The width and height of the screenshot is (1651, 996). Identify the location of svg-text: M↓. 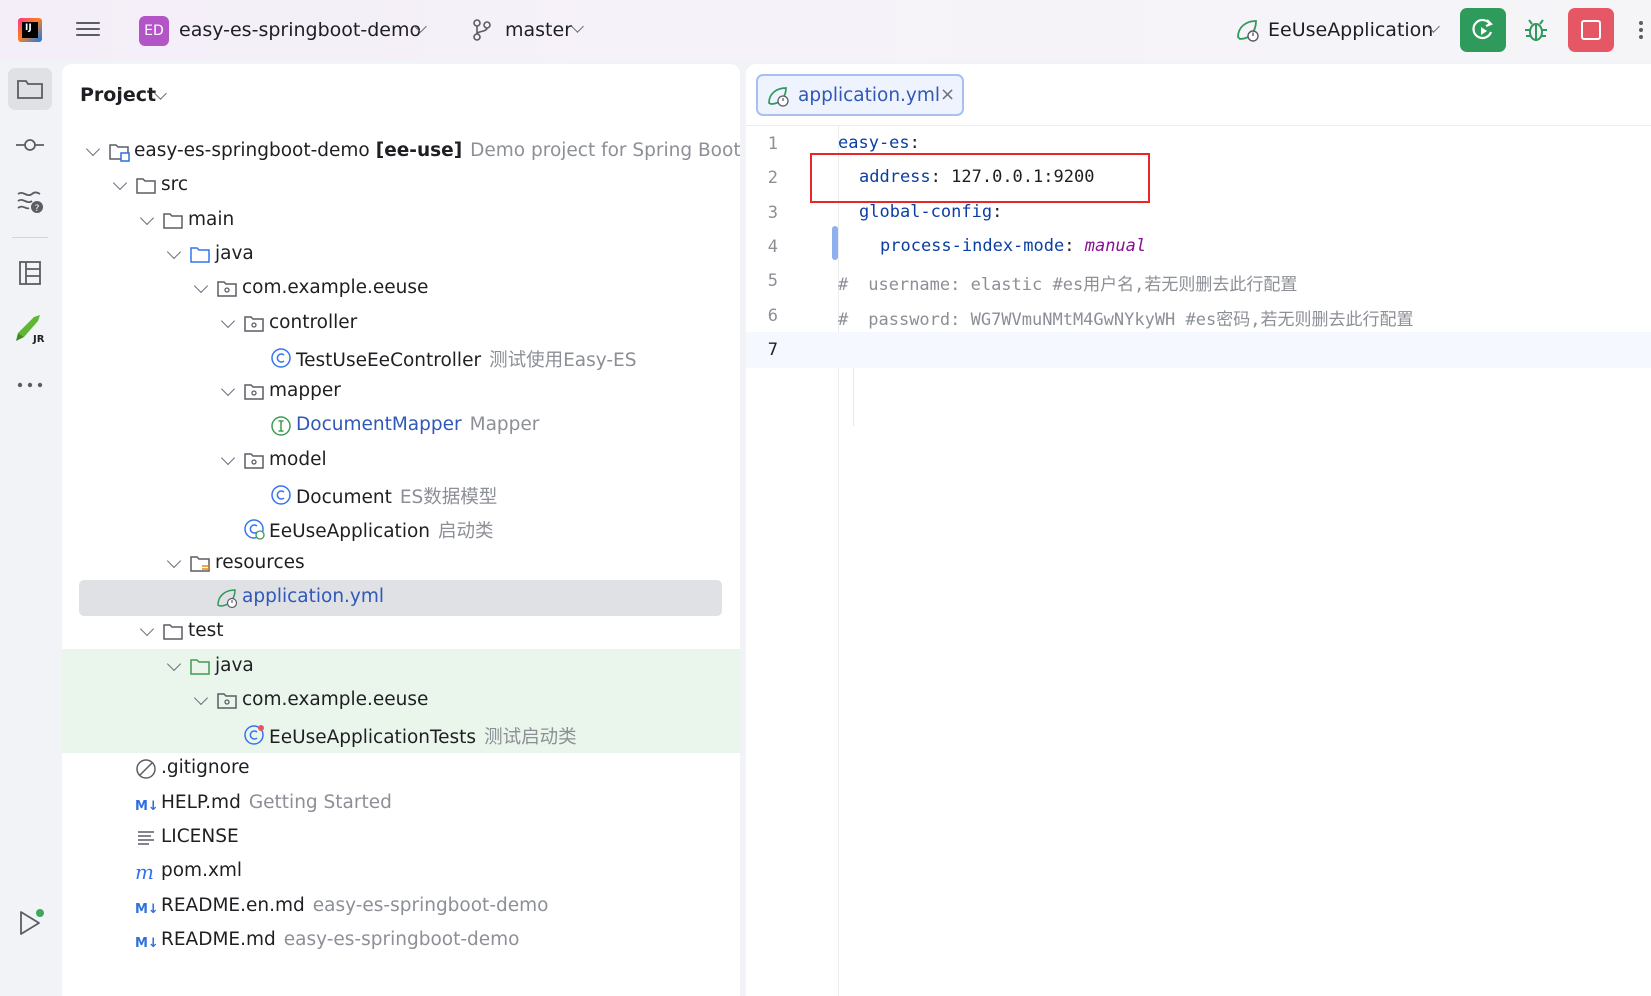
(146, 909).